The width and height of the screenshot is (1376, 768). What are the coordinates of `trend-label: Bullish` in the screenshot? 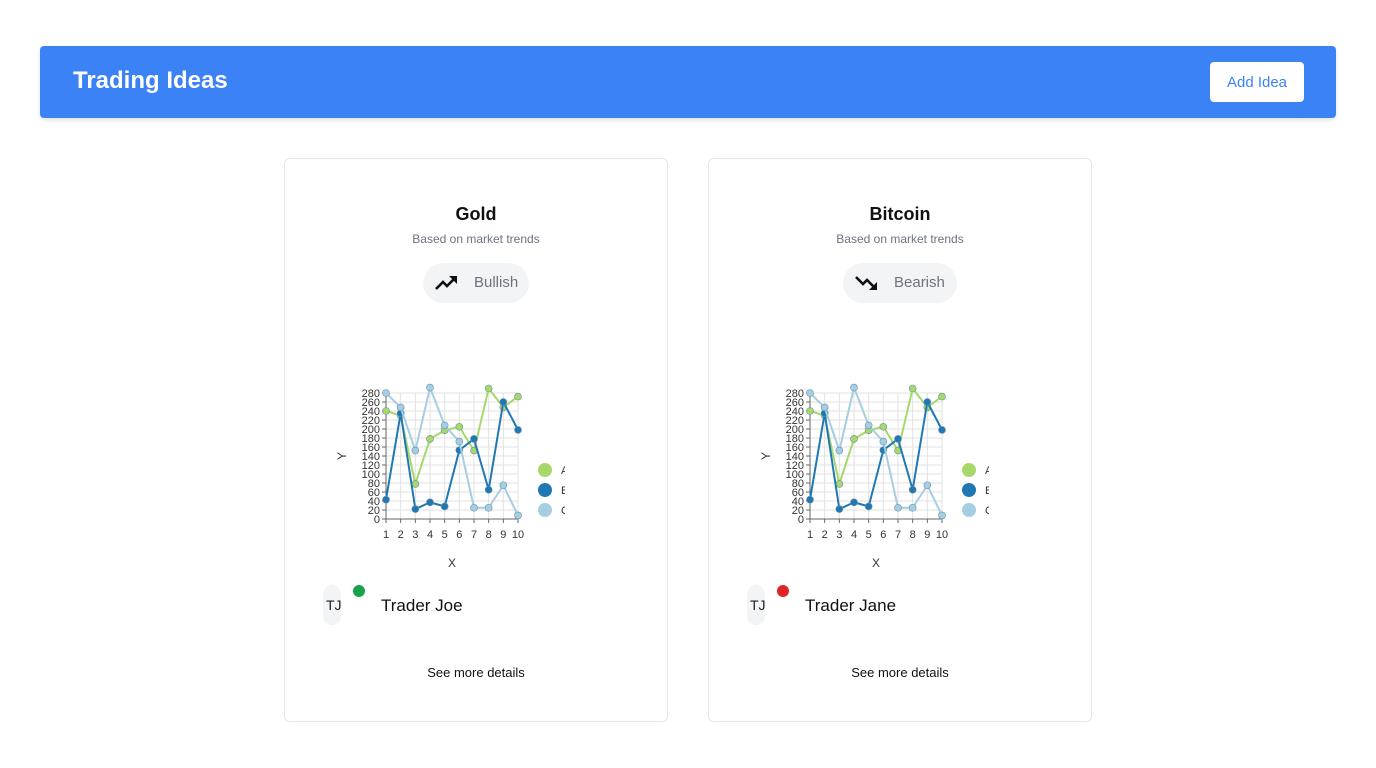 It's located at (496, 282).